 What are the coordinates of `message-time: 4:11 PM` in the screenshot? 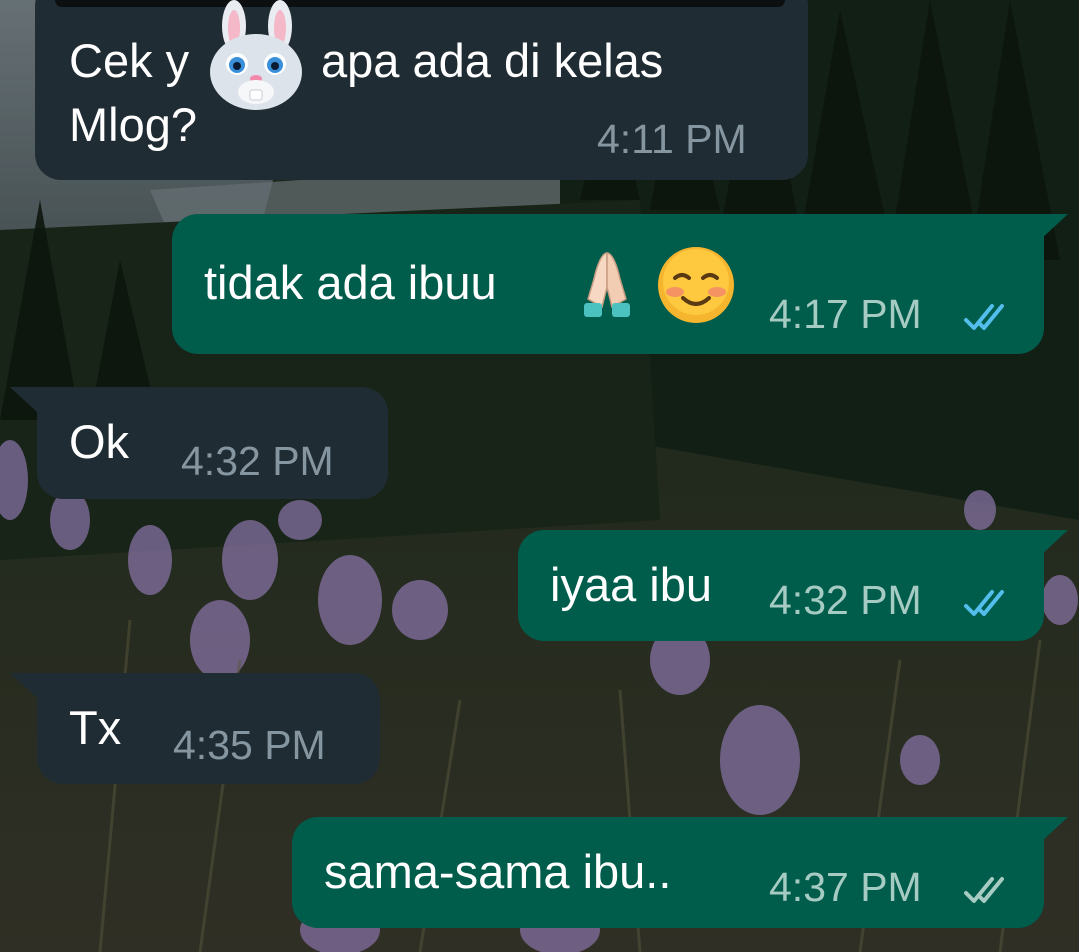 It's located at (672, 139).